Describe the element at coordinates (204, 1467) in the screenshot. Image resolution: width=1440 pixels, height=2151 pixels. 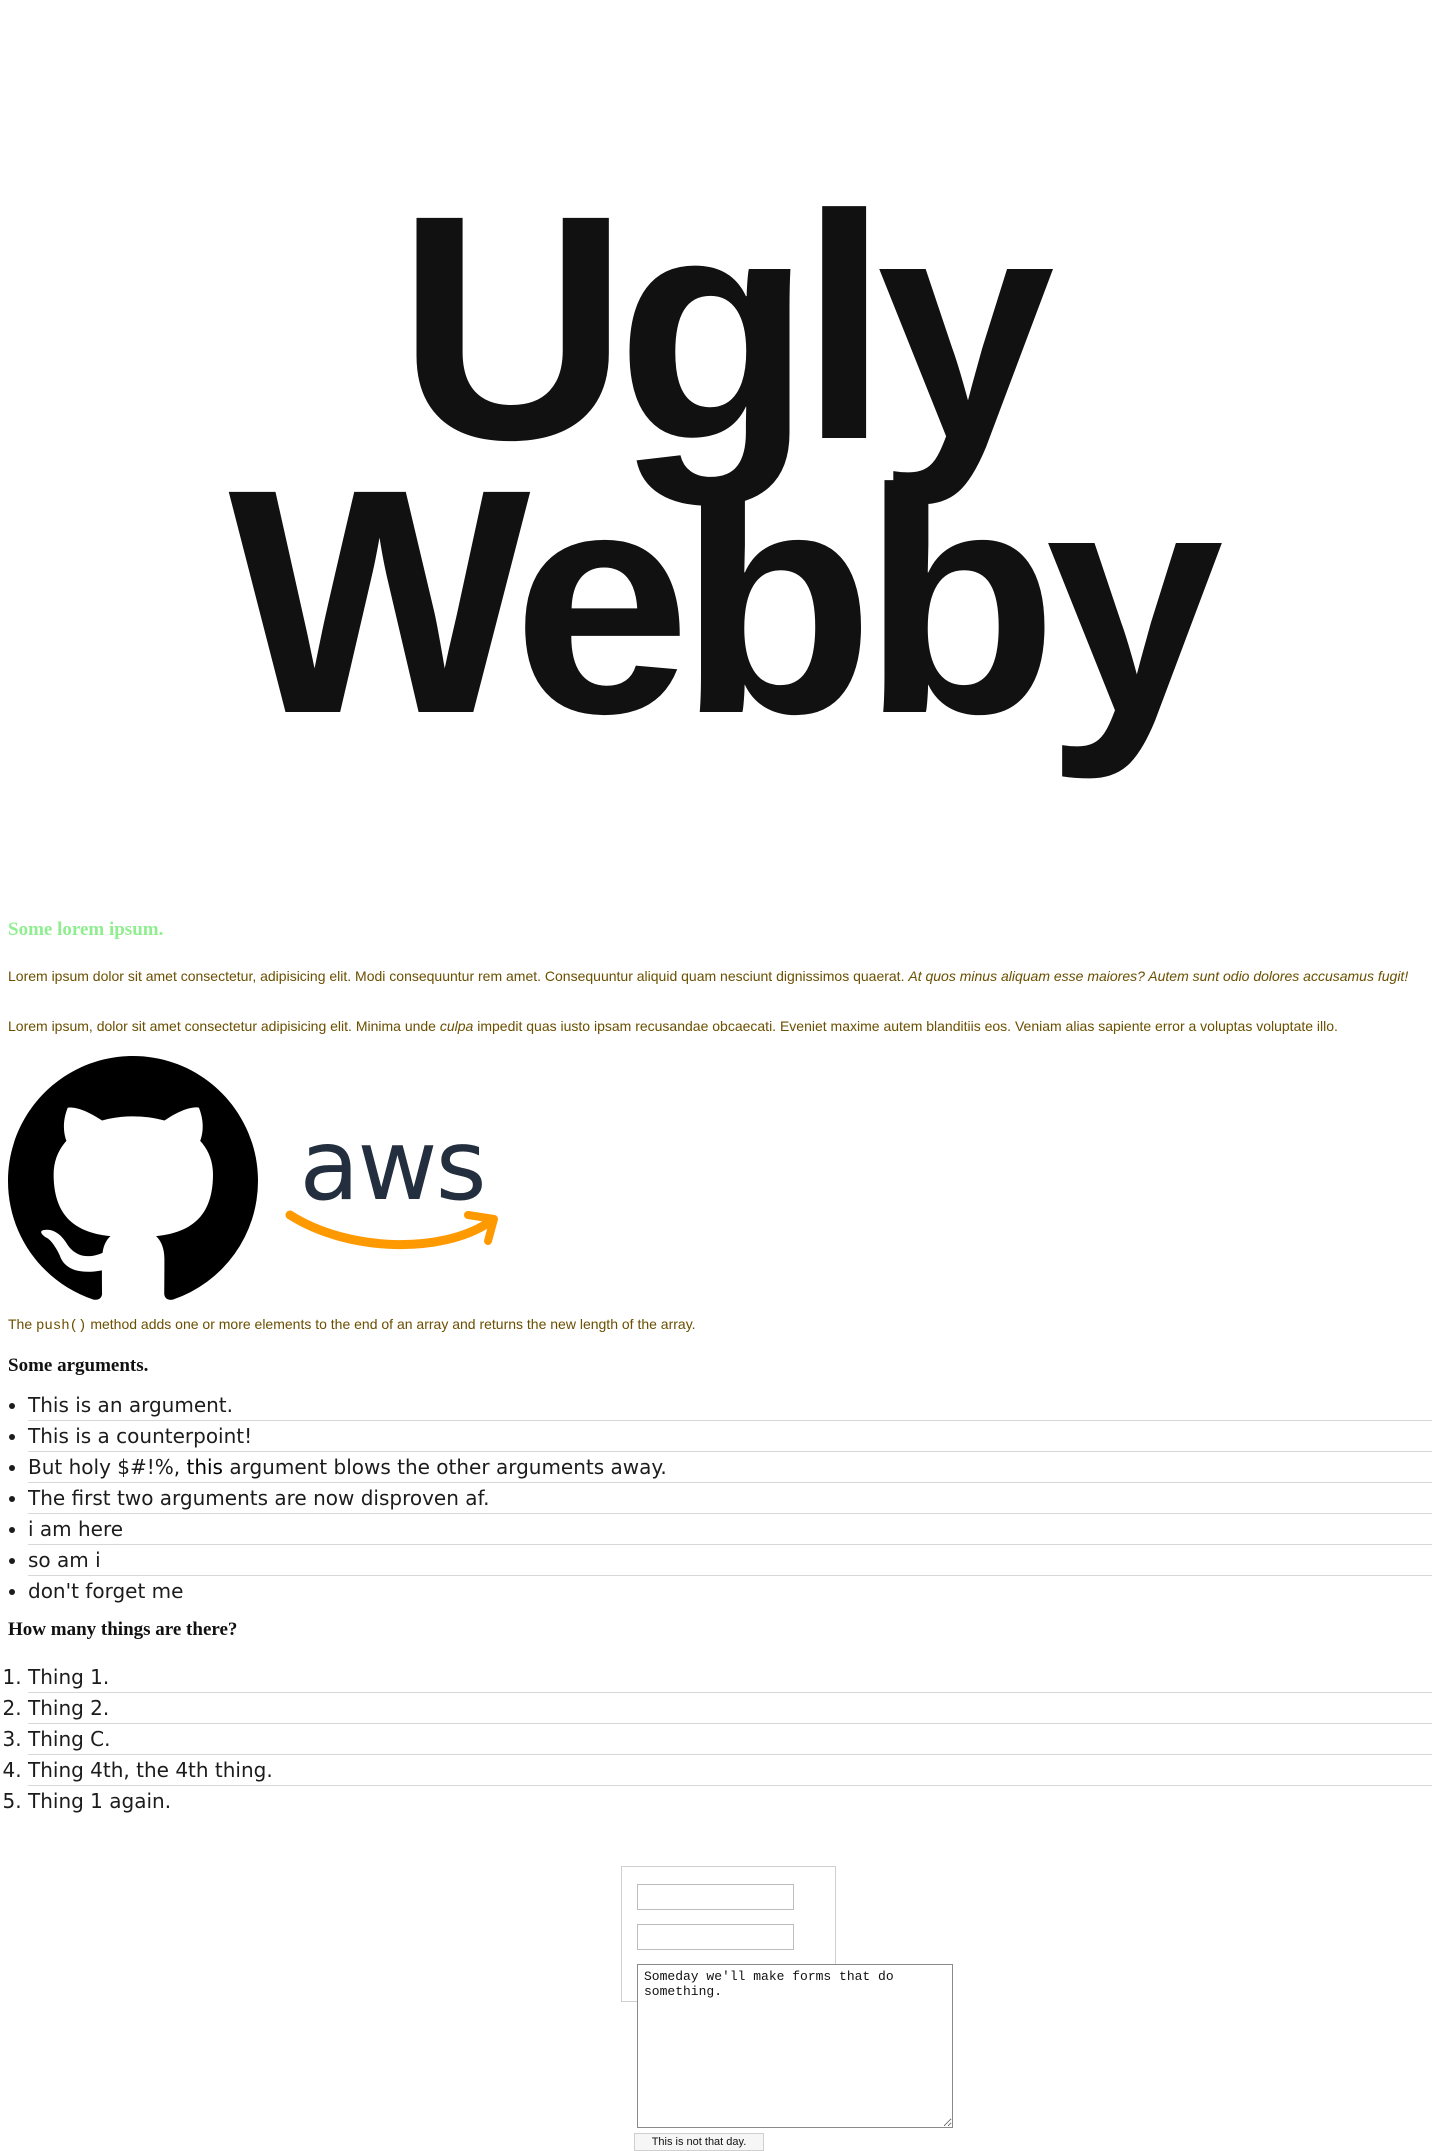
I see `list-item-emphasis: this` at that location.